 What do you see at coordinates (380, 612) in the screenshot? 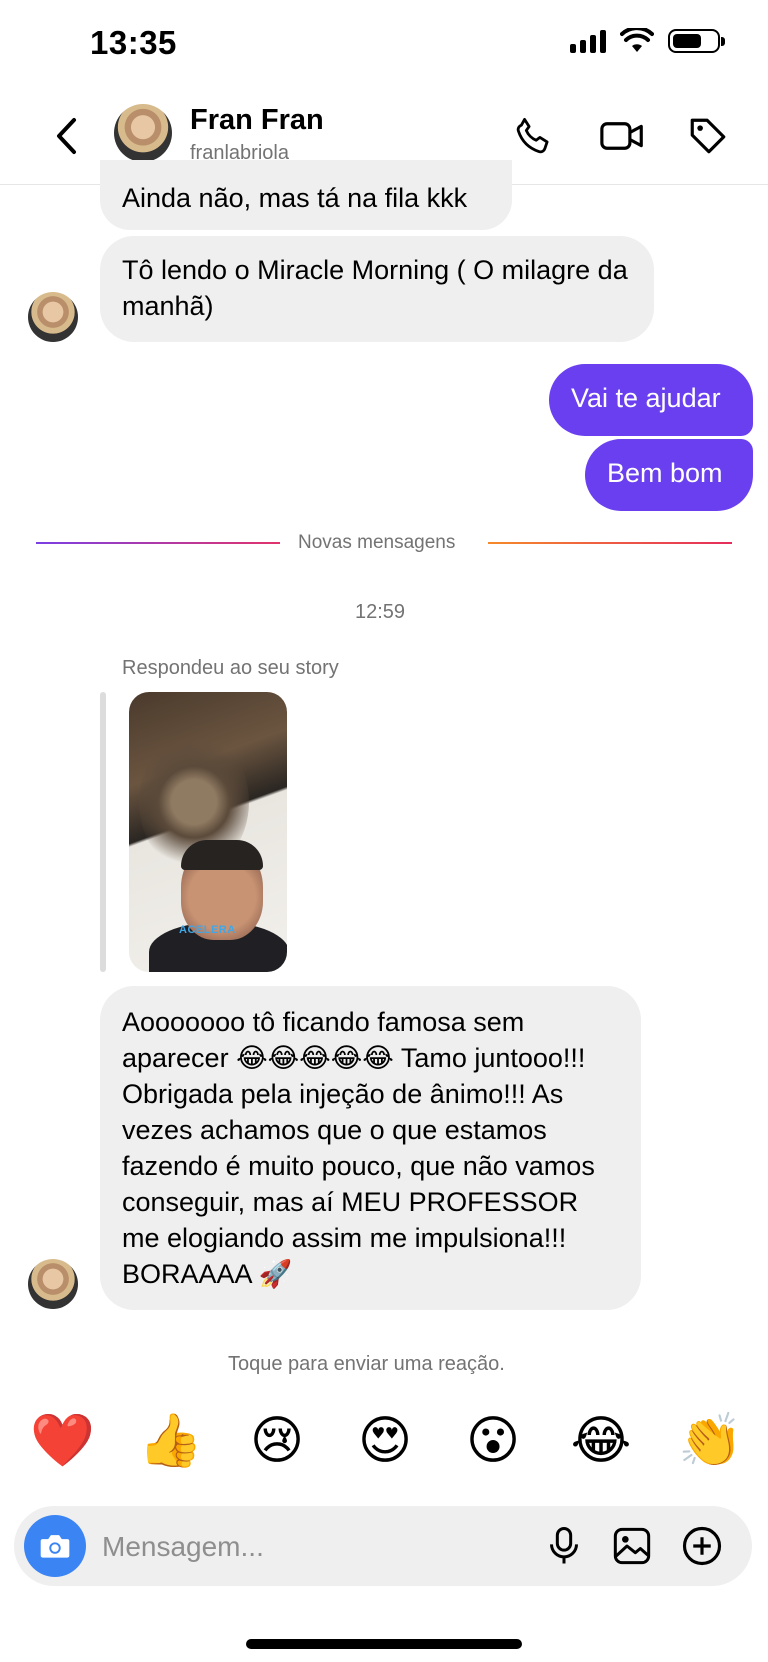
I see `timestamp: 12:59` at bounding box center [380, 612].